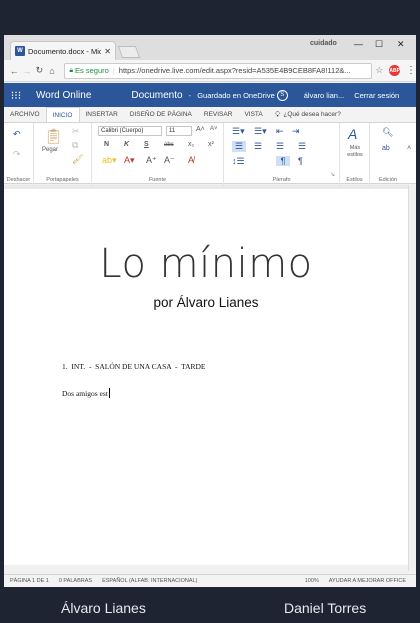 The height and width of the screenshot is (623, 420). I want to click on paste-label: Pegar, so click(50, 150).